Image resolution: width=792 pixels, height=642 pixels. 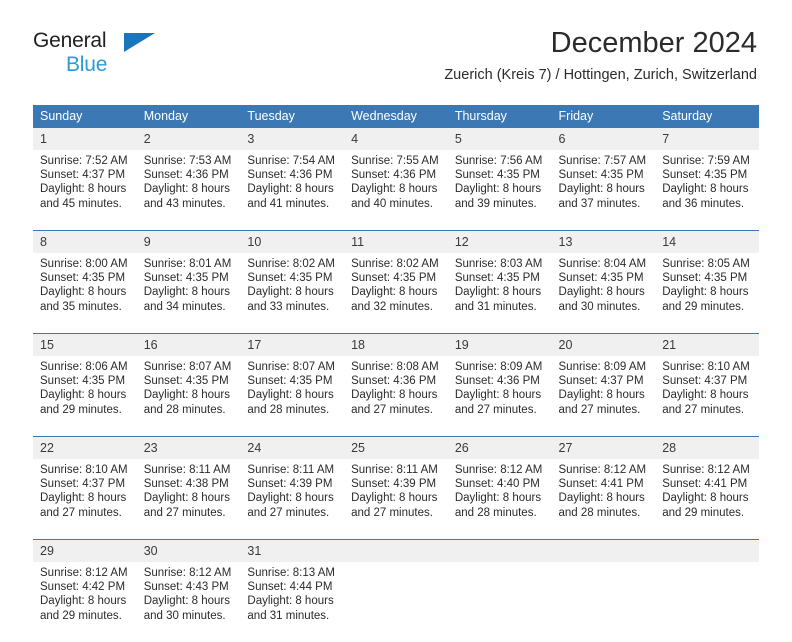 I want to click on day-number: 14, so click(x=707, y=241).